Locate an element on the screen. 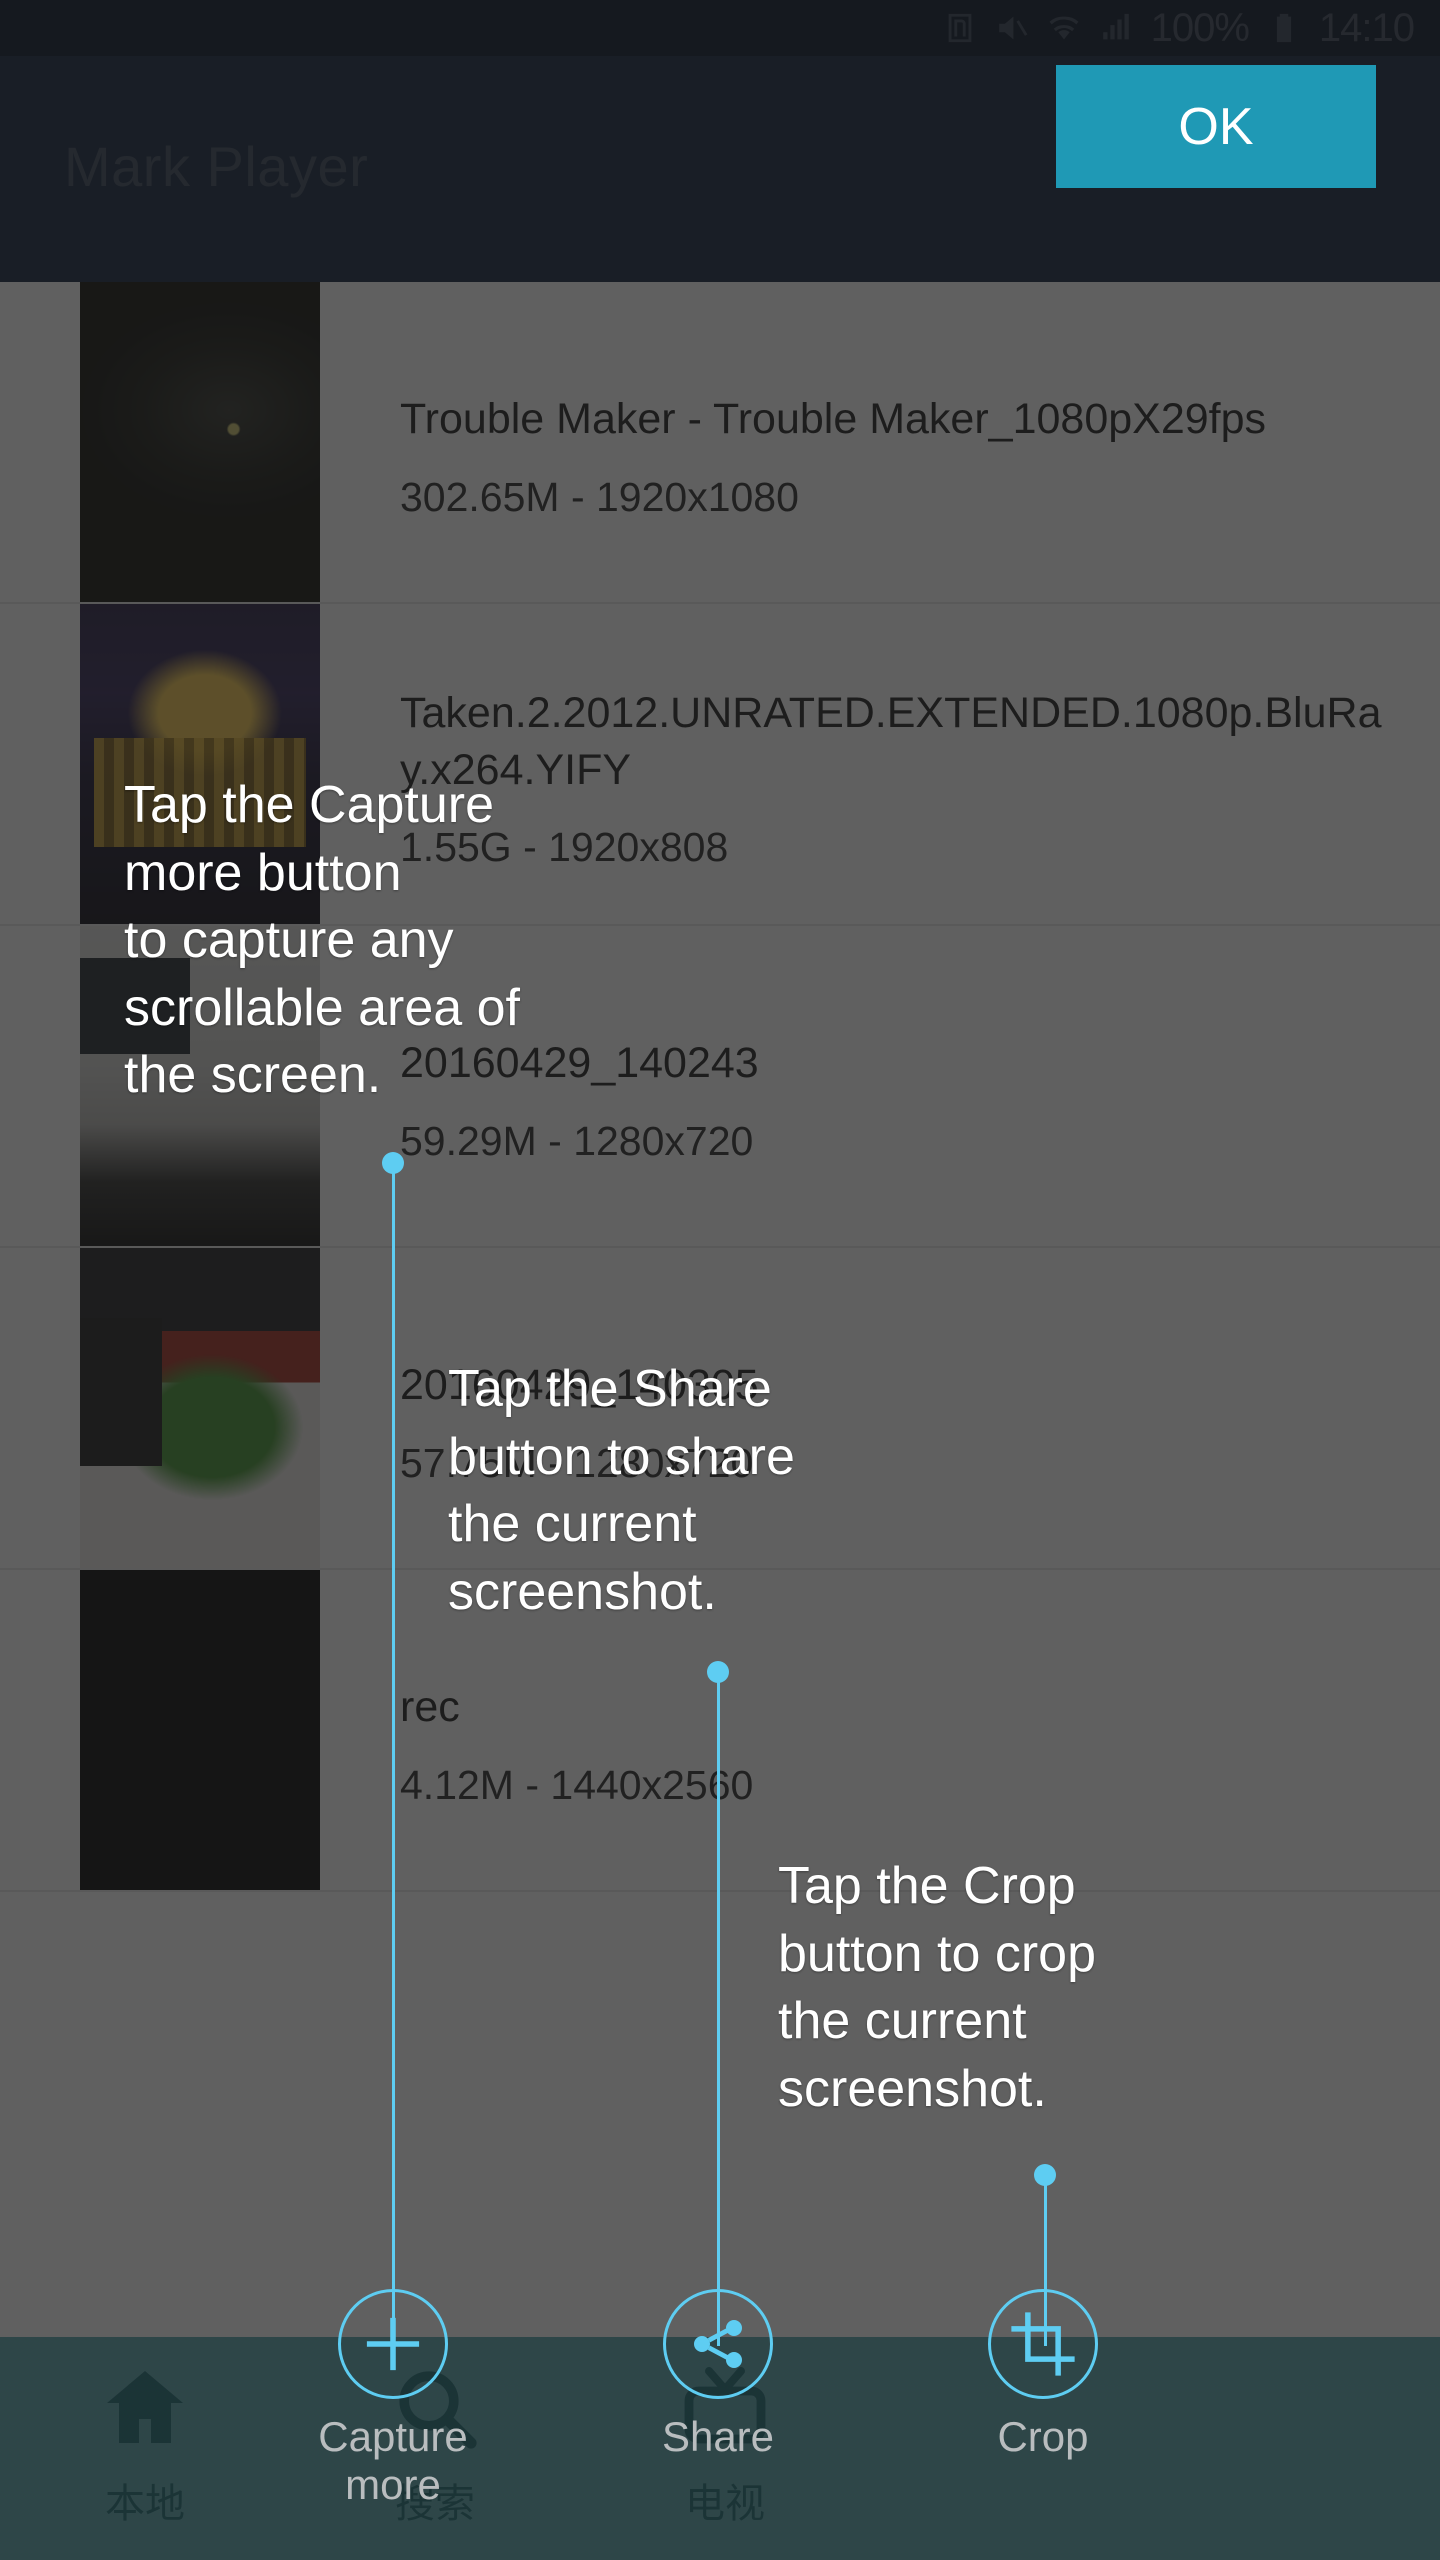 The width and height of the screenshot is (1440, 2560). share-circle is located at coordinates (718, 2344).